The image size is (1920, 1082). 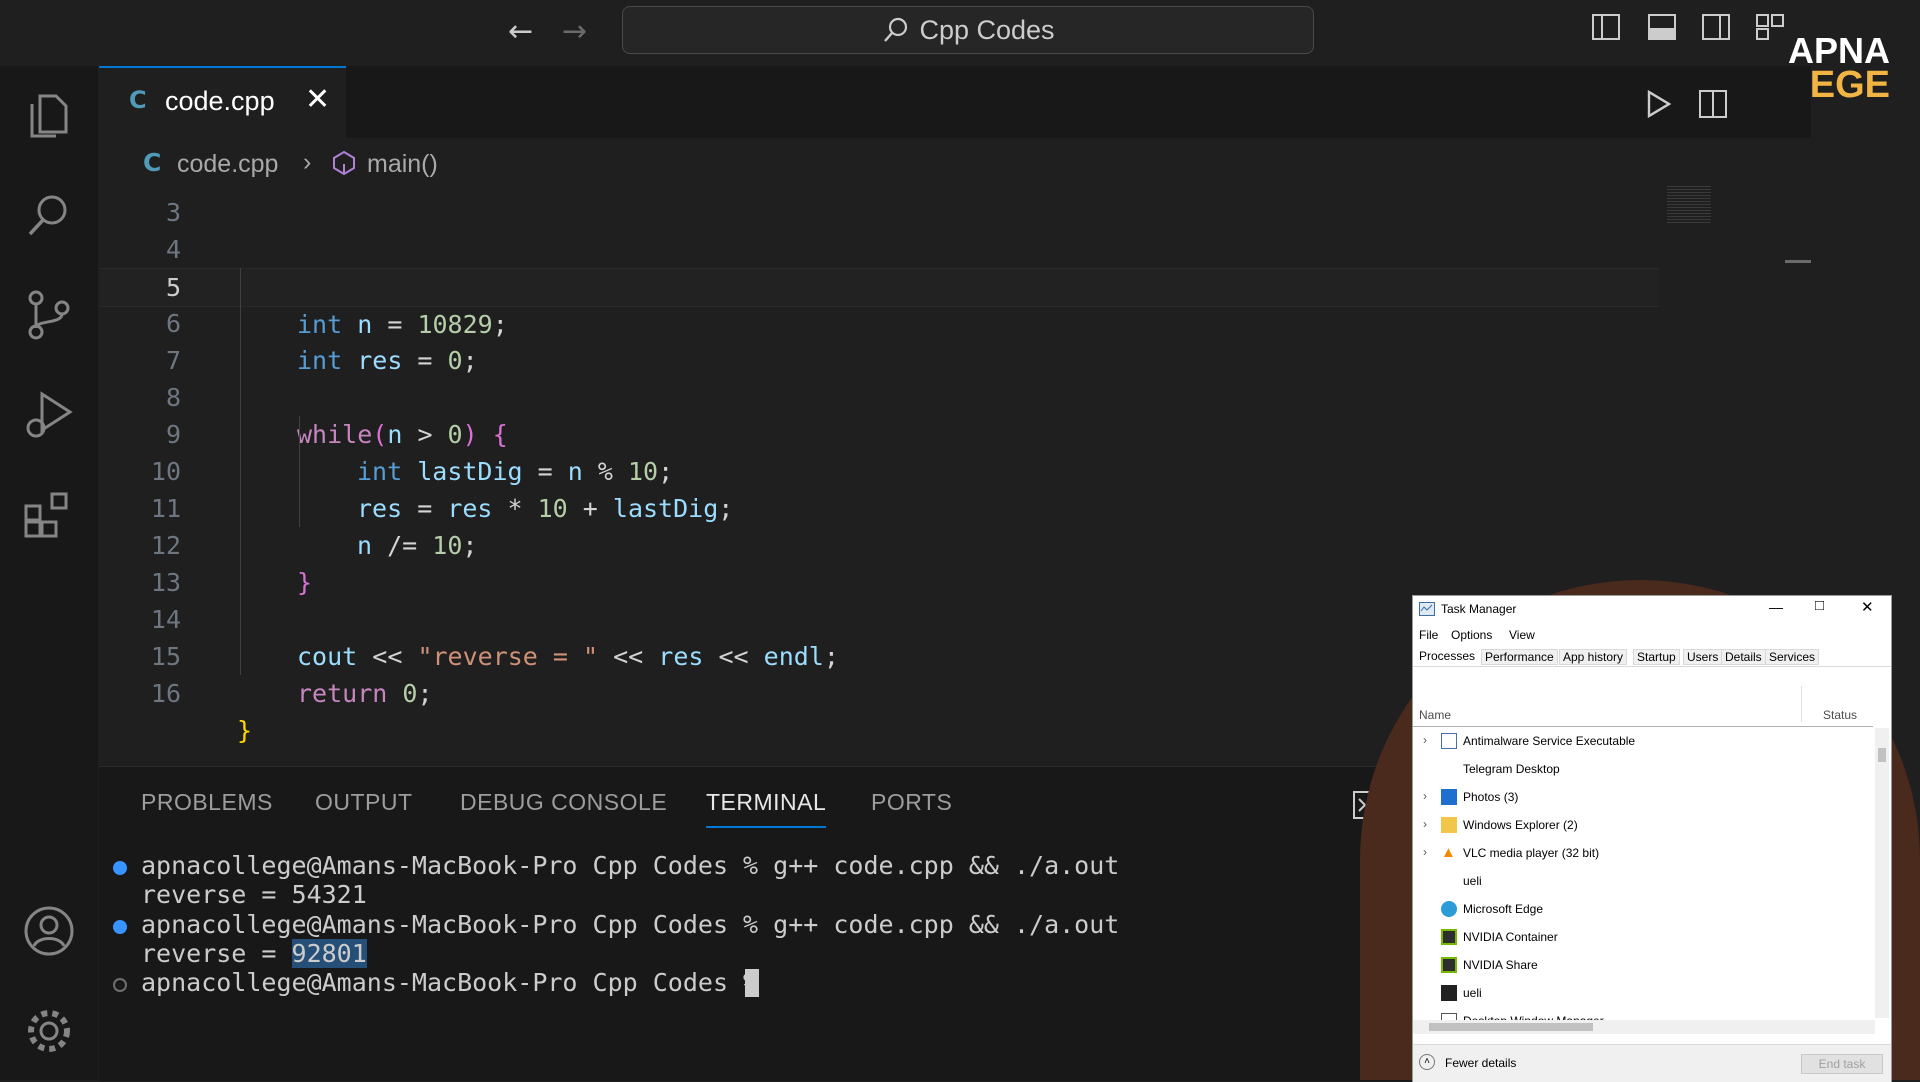 What do you see at coordinates (1867, 607) in the screenshot?
I see `close-icon: ✕` at bounding box center [1867, 607].